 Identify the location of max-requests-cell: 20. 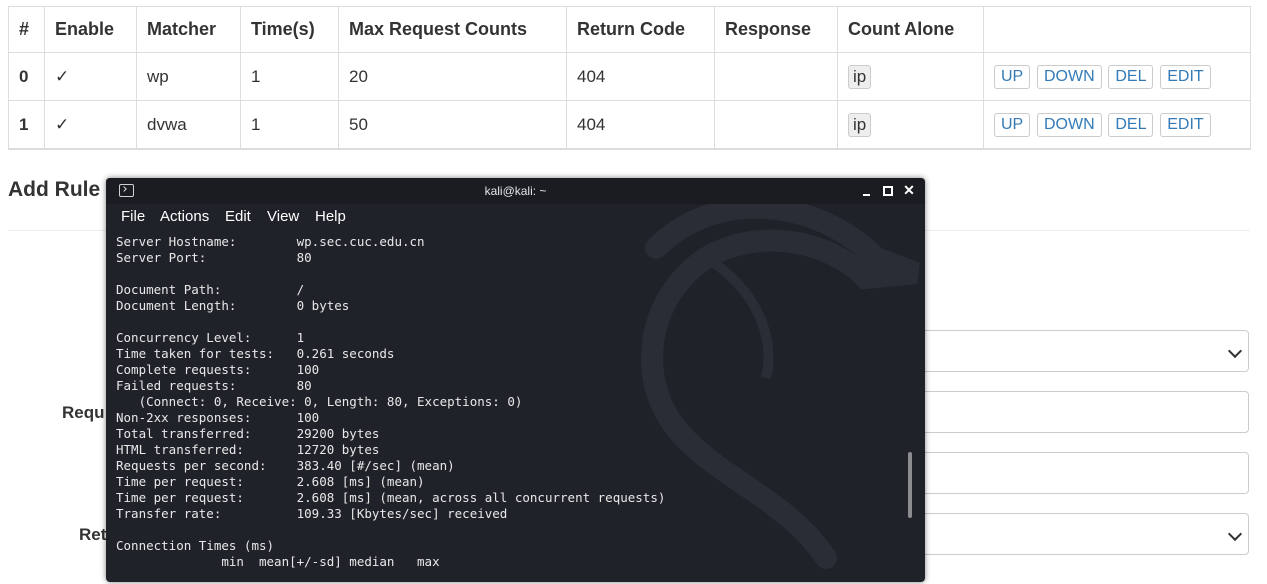
(452, 76).